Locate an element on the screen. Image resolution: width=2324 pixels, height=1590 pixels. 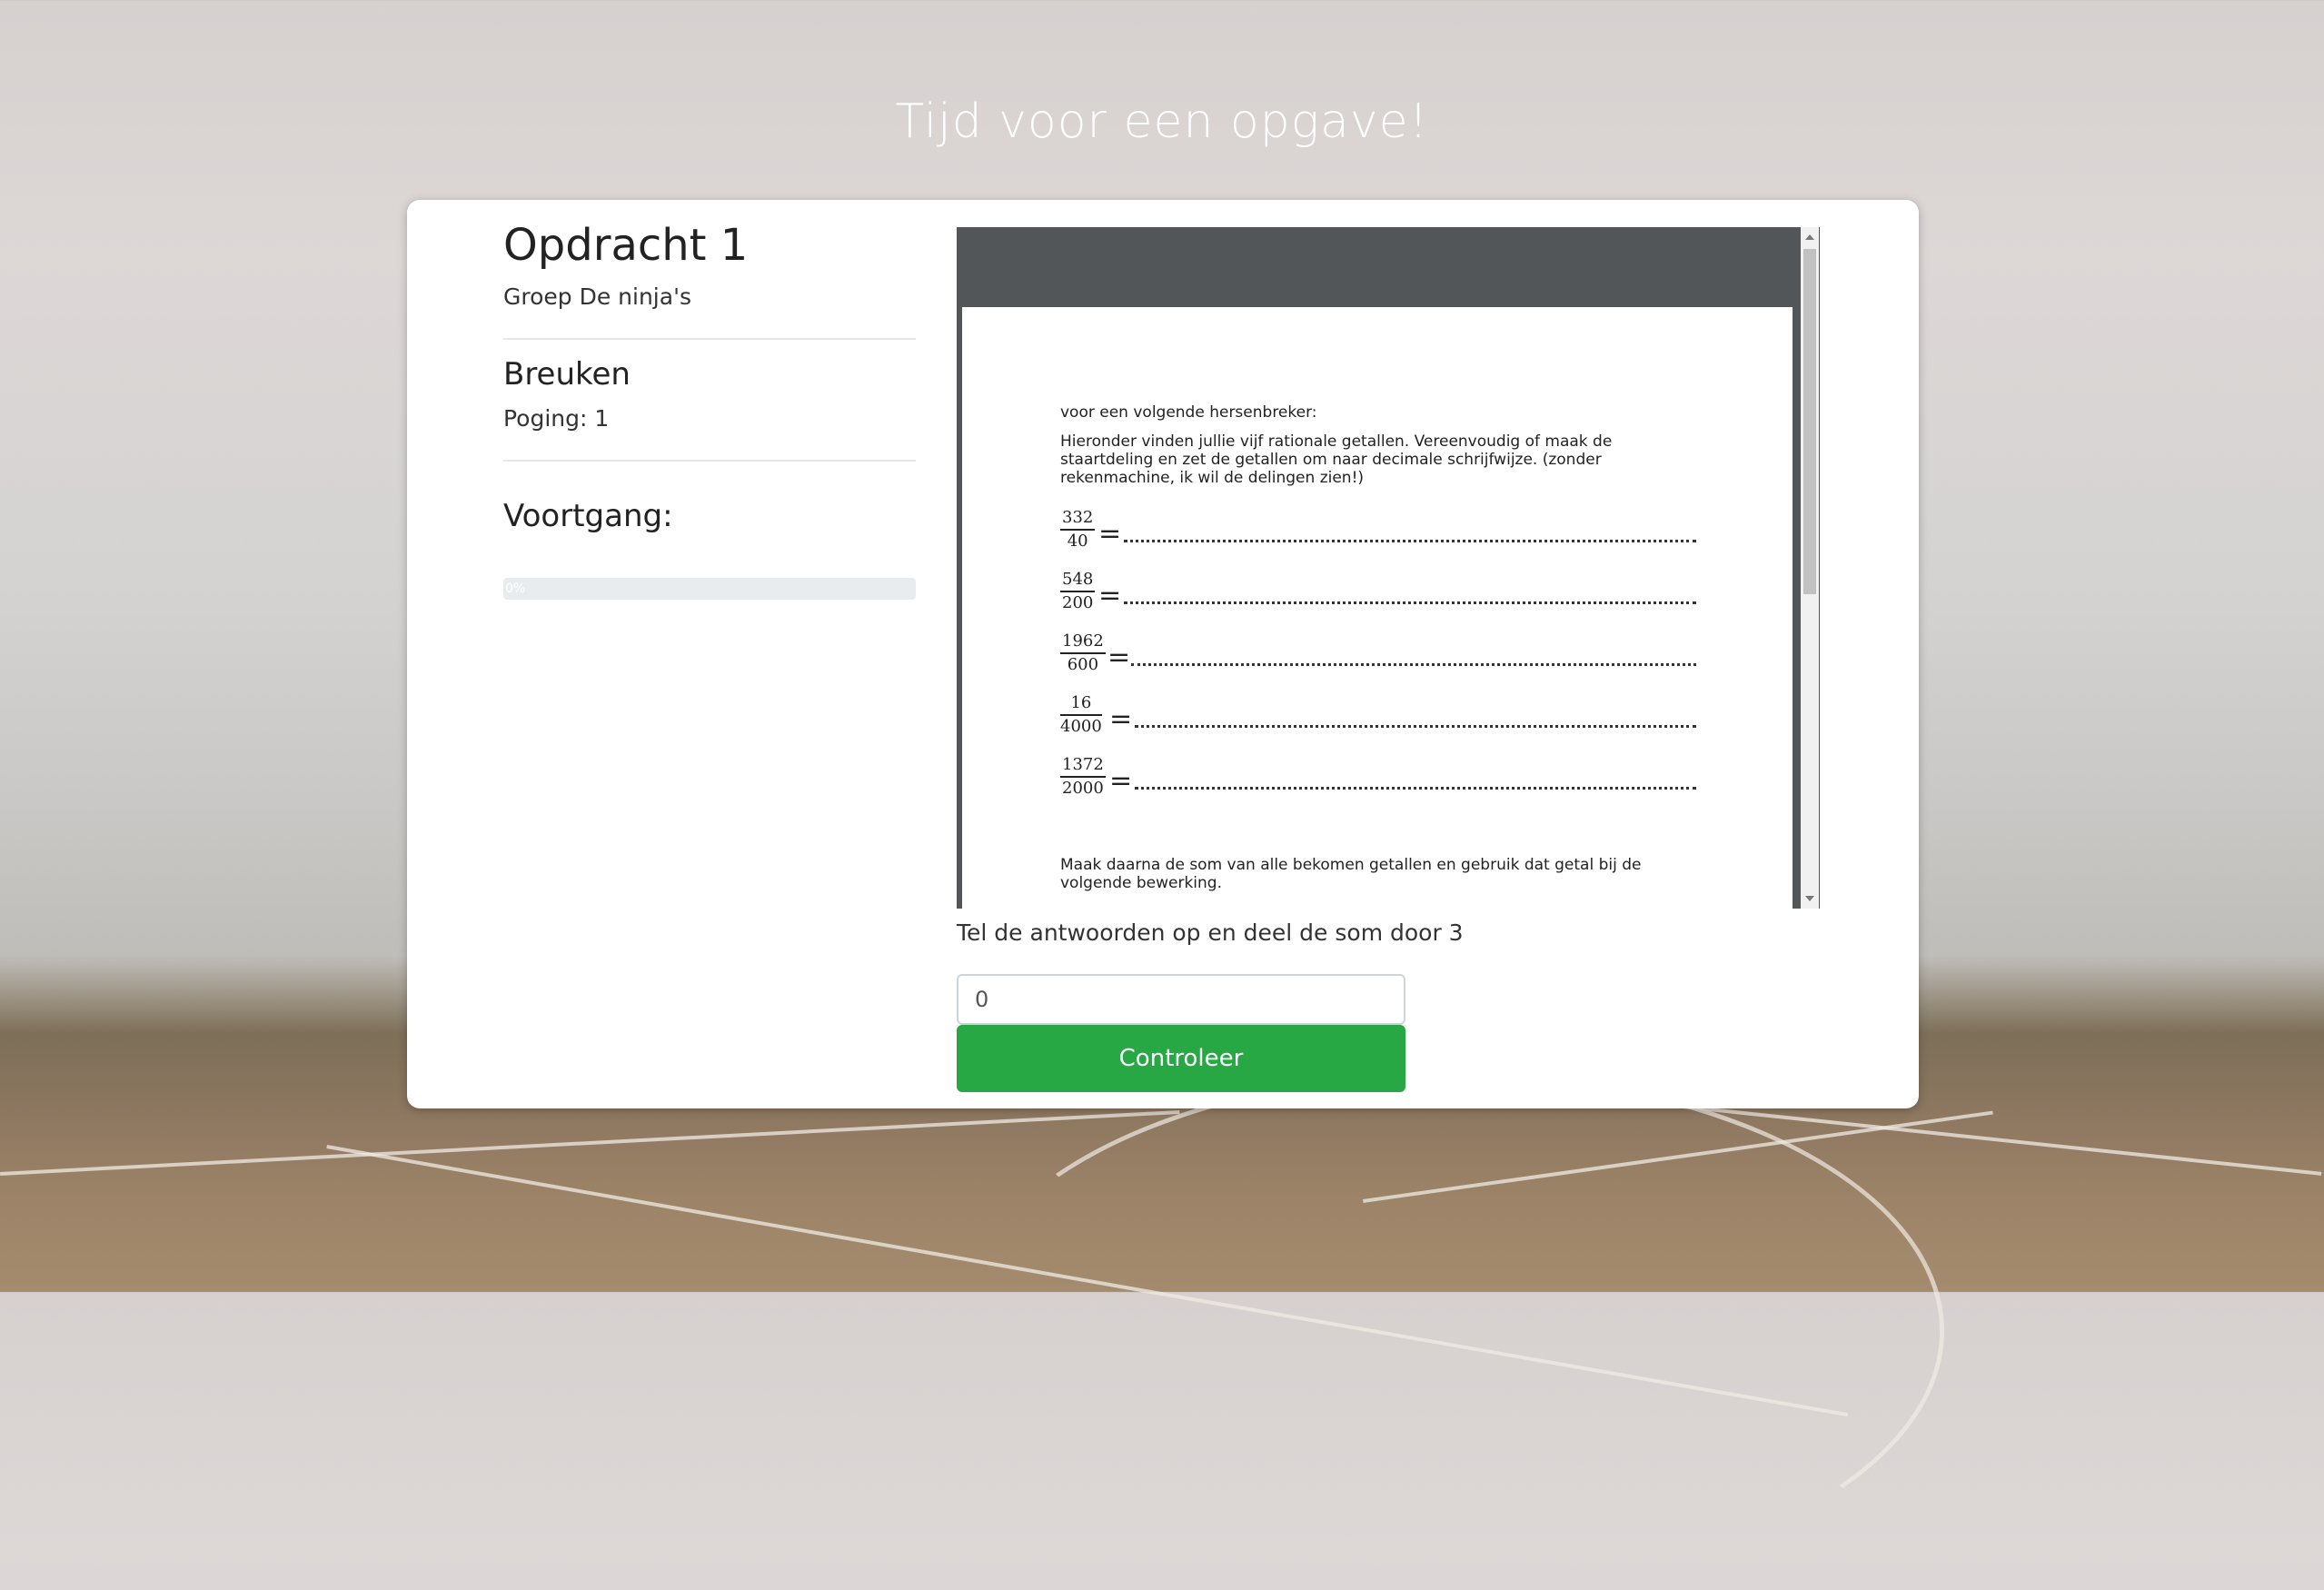
answer-input is located at coordinates (1181, 999).